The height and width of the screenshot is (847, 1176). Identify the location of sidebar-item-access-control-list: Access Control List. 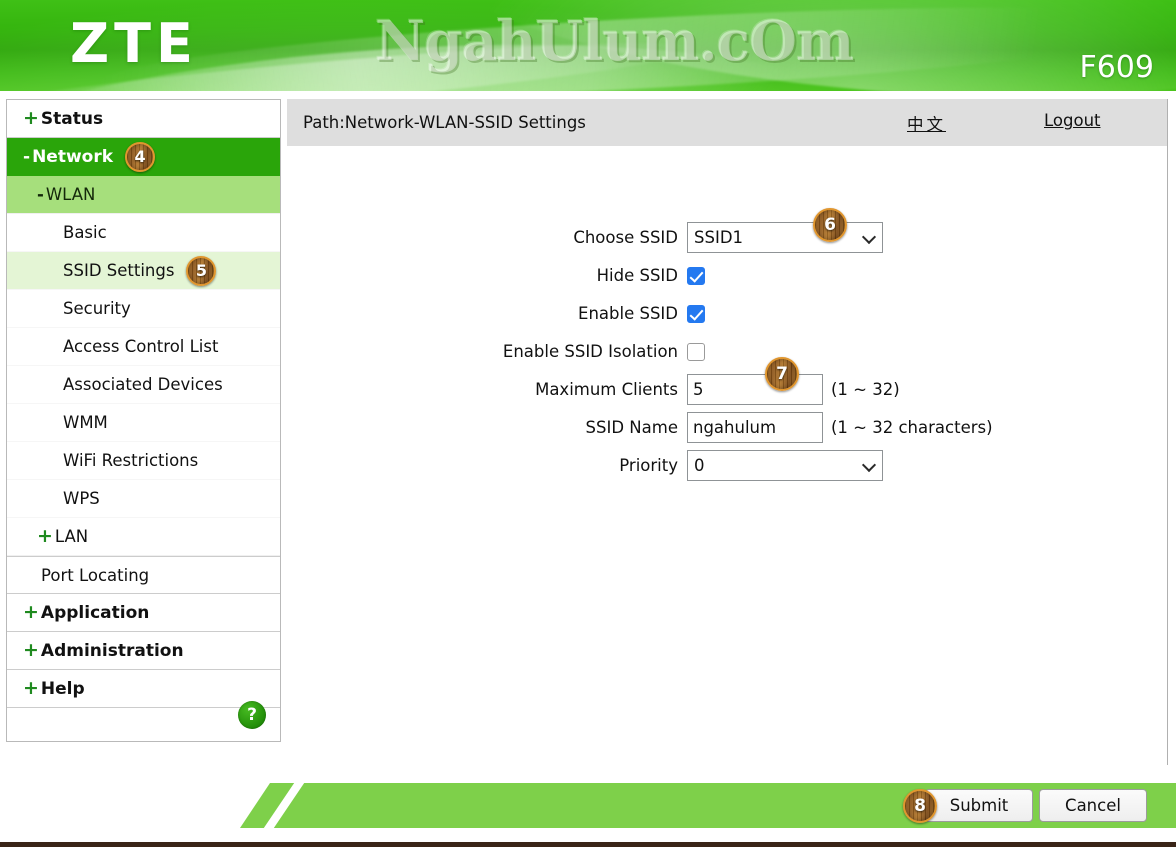
(143, 347).